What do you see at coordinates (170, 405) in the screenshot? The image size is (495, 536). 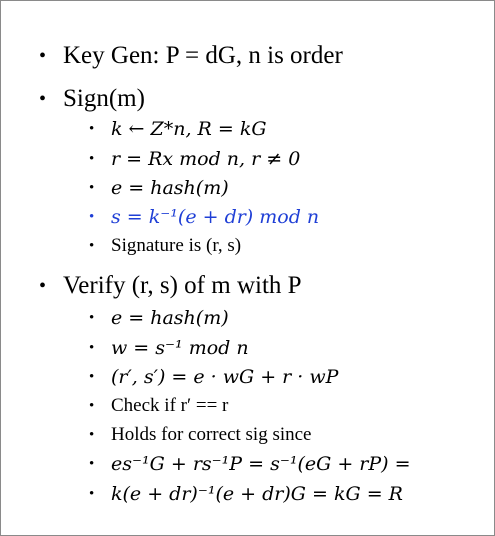 I see `bullet-text: Check if r′ == r` at bounding box center [170, 405].